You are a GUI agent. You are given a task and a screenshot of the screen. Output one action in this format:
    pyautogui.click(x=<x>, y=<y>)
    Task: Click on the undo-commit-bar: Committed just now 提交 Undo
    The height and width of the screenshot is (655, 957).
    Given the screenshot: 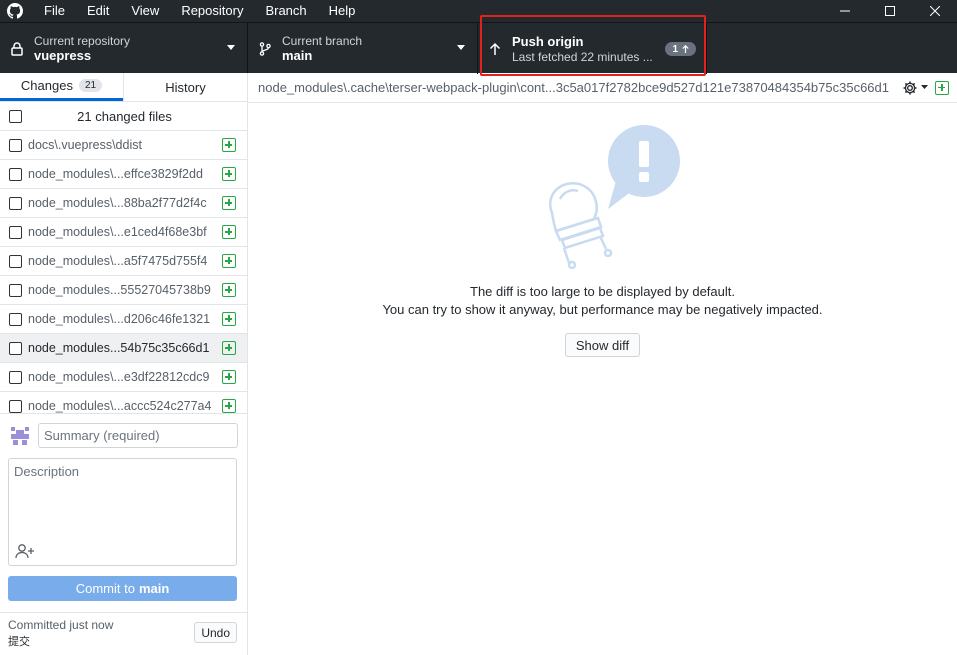 What is the action you would take?
    pyautogui.click(x=123, y=633)
    